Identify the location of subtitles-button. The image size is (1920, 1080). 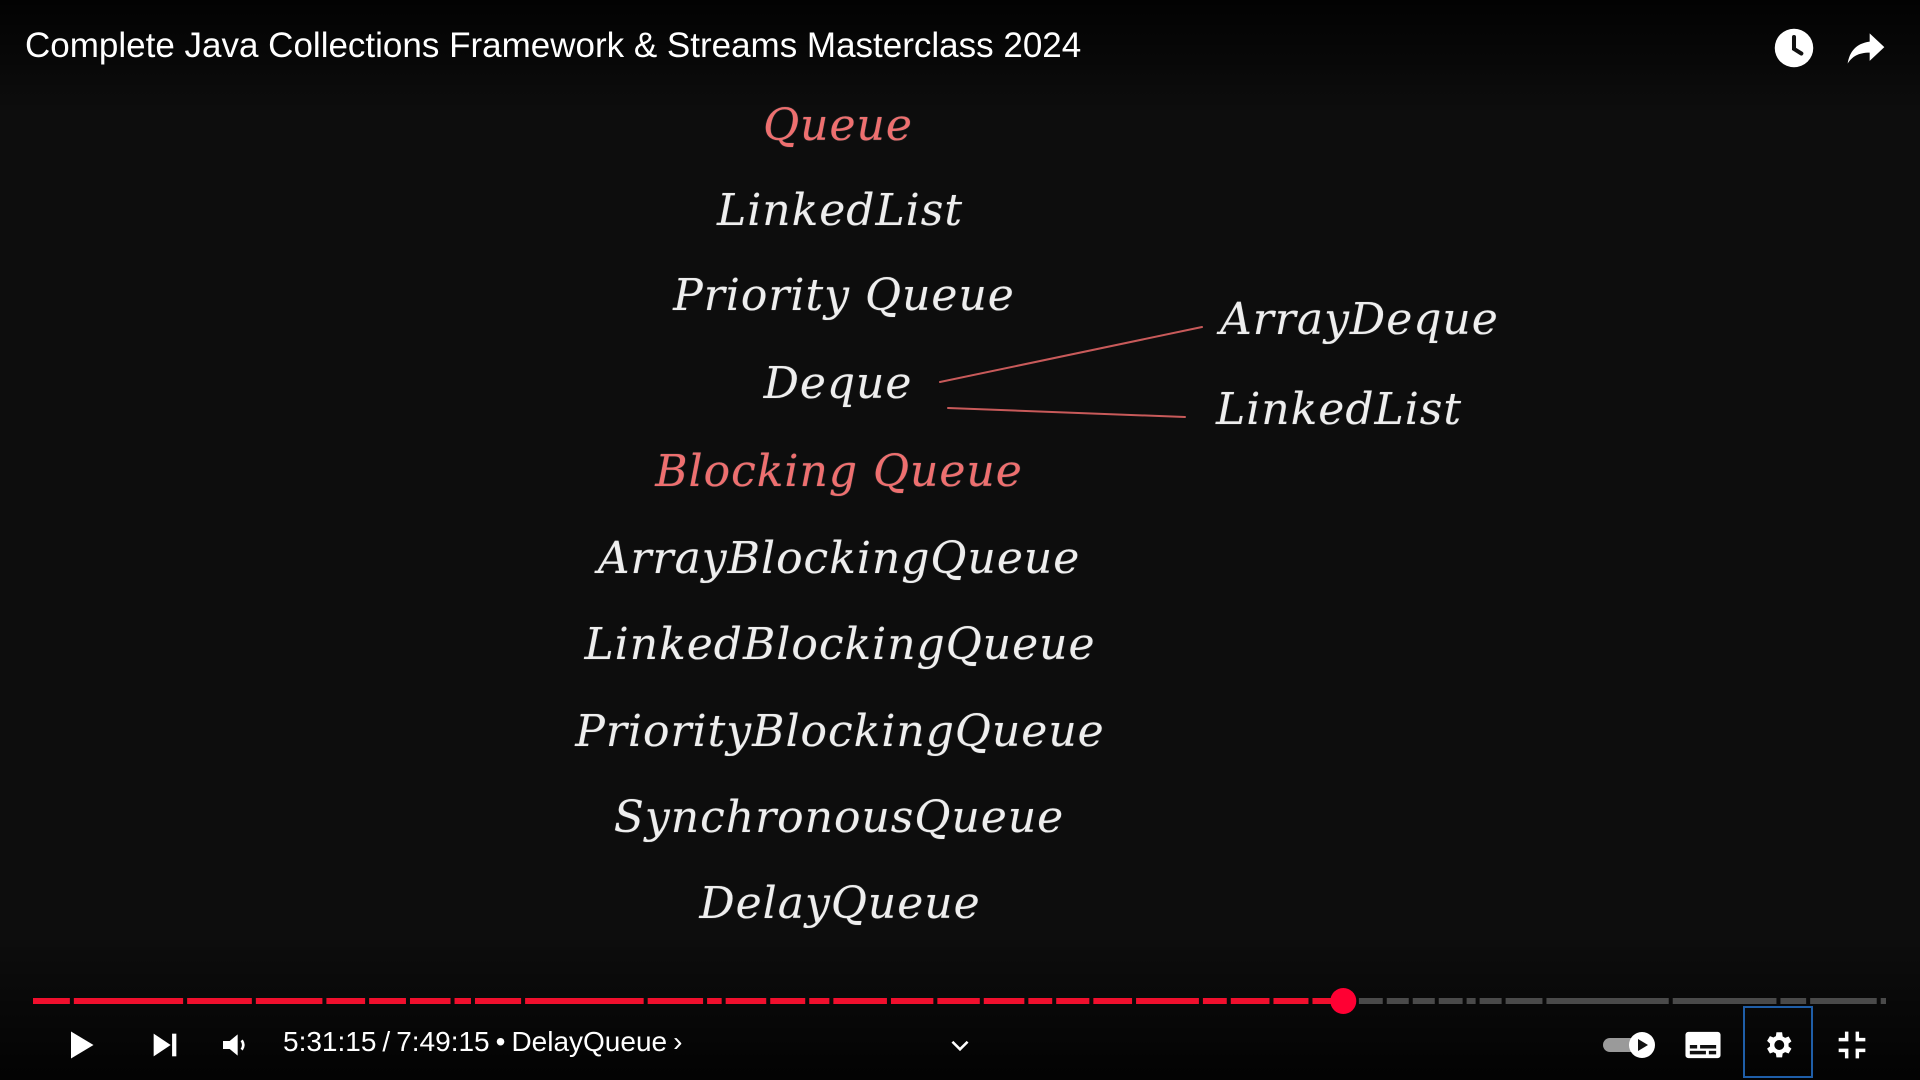
(1703, 1045).